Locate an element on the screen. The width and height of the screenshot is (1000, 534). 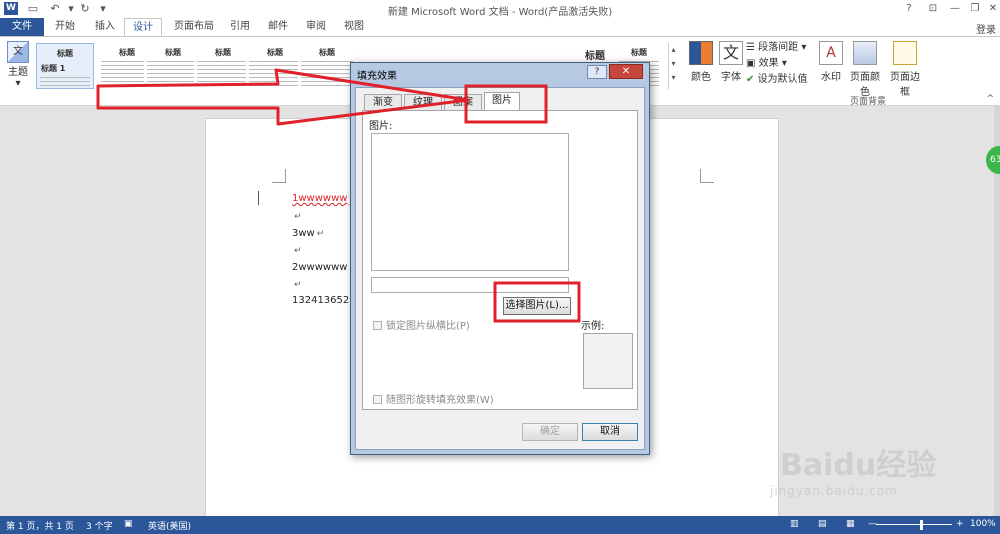
picture-name-field is located at coordinates (470, 285).